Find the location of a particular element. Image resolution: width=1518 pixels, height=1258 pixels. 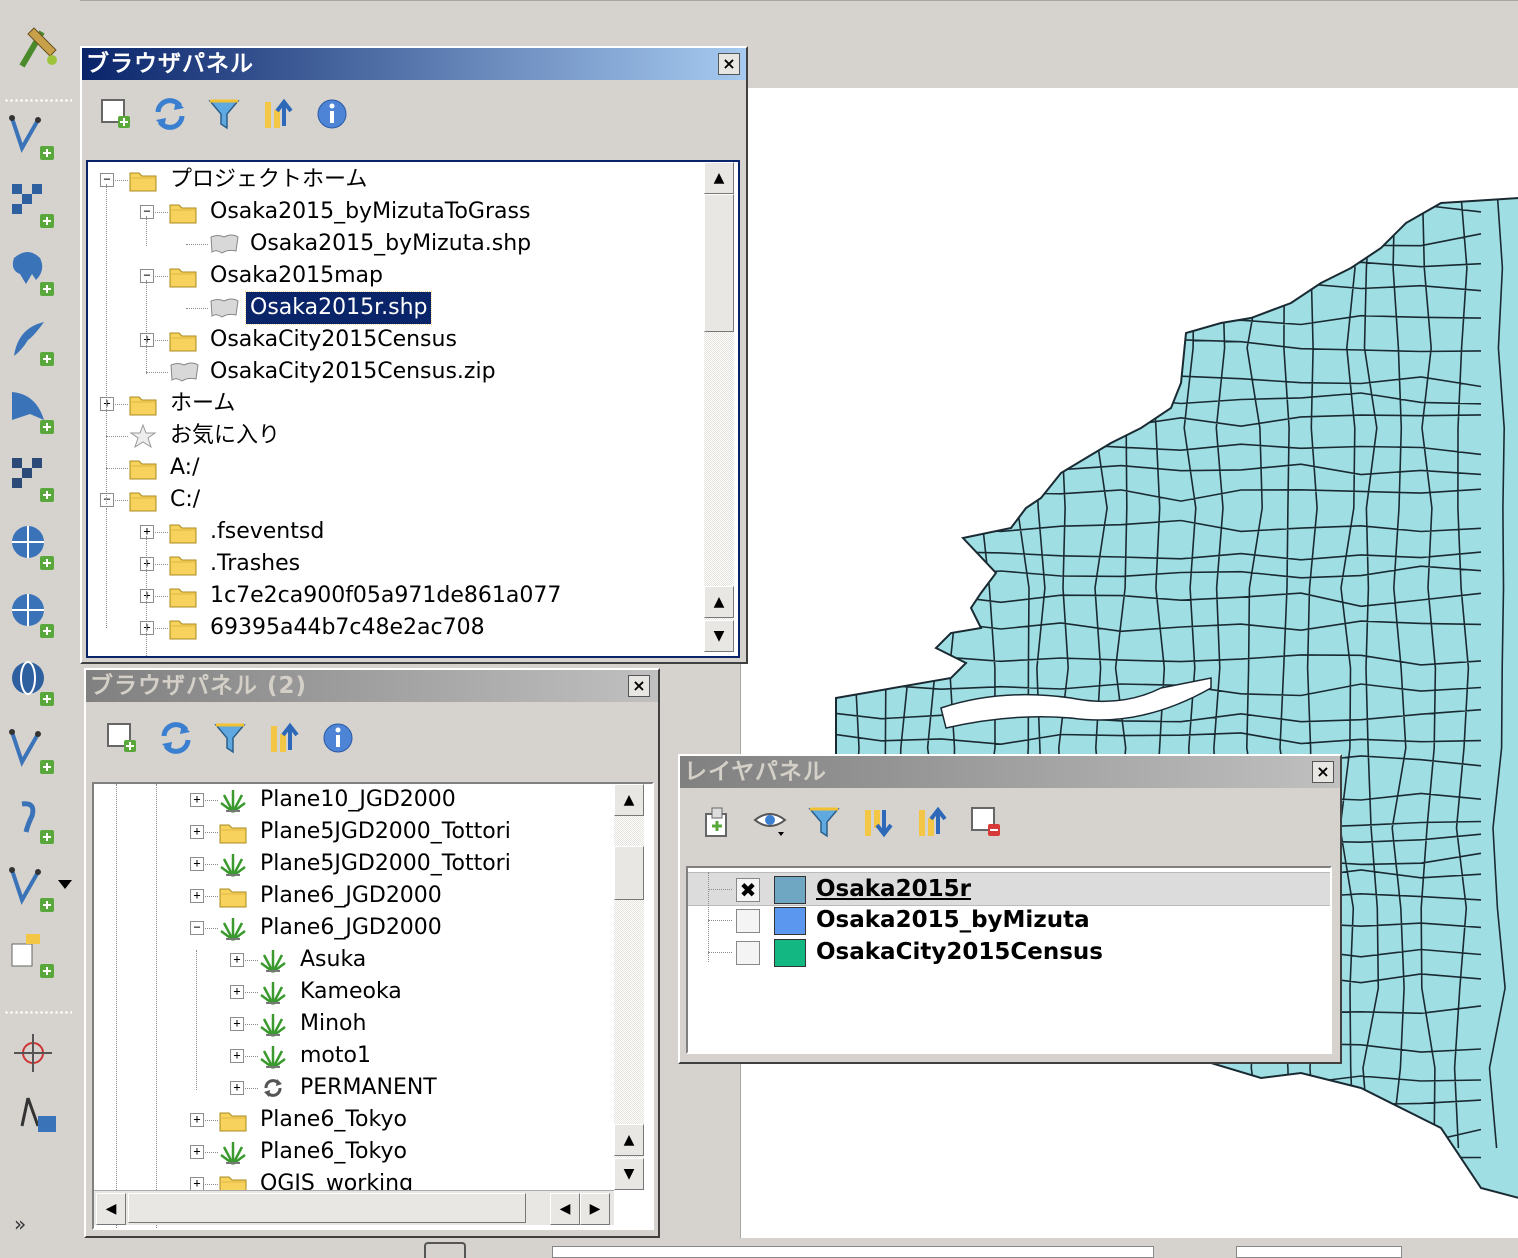

tree-item: Osaka2015r.shp is located at coordinates (413, 308).